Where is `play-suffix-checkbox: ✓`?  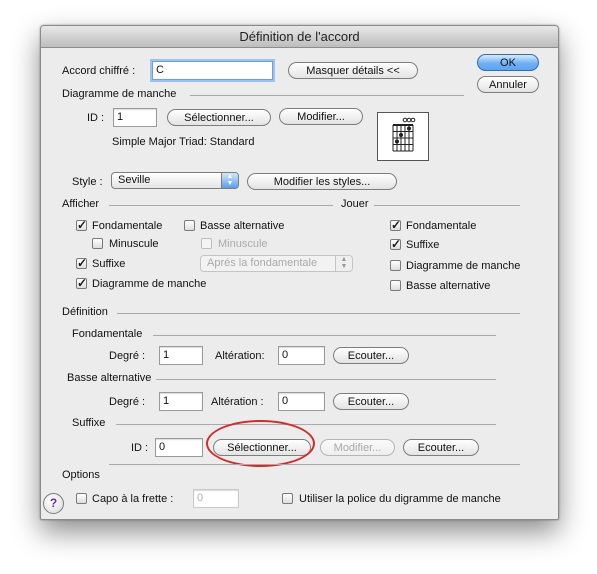 play-suffix-checkbox: ✓ is located at coordinates (395, 244).